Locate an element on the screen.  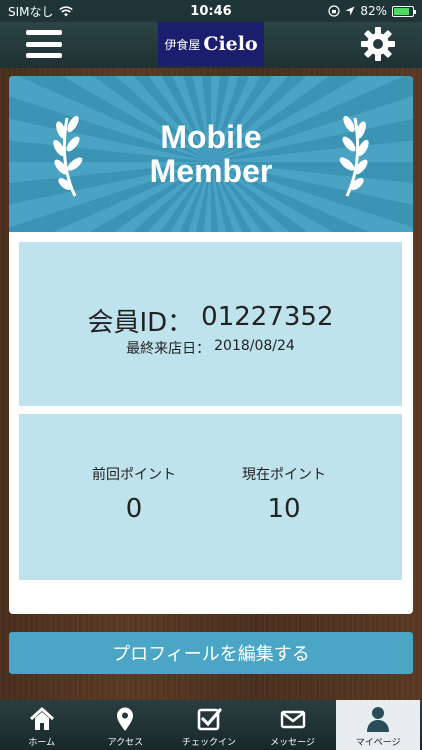
status-left: SIMなし is located at coordinates (40, 11).